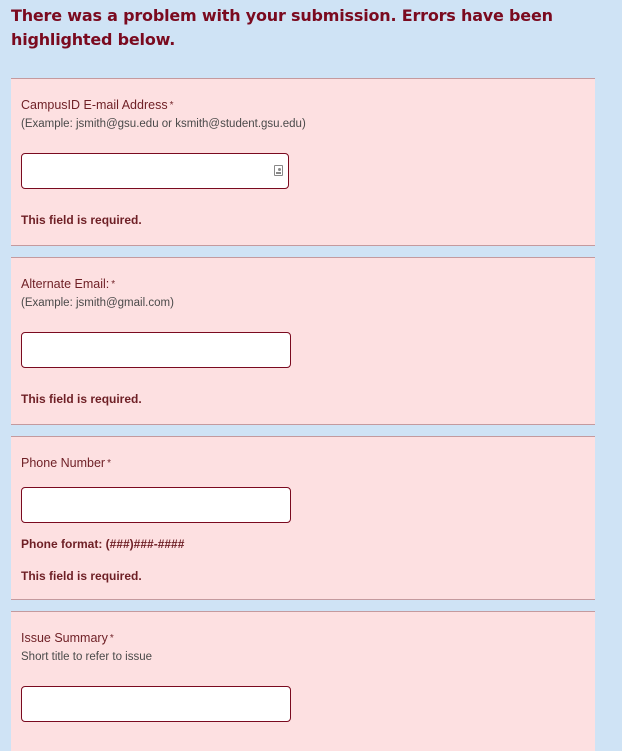 Image resolution: width=622 pixels, height=751 pixels. Describe the element at coordinates (278, 170) in the screenshot. I see `contact-card-icon` at that location.